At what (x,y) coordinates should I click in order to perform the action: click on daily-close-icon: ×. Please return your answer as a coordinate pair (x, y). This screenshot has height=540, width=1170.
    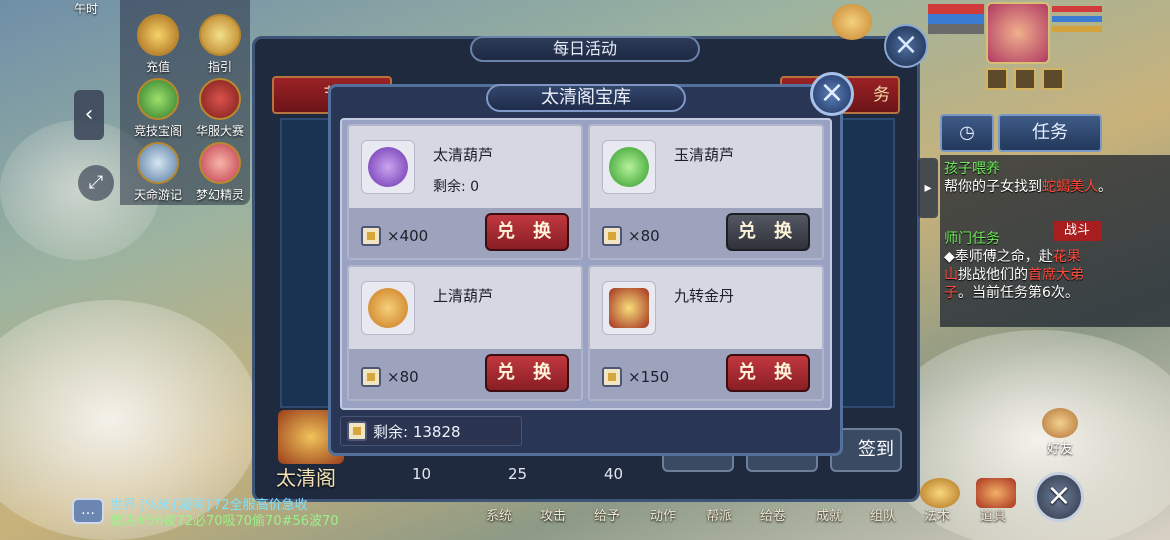
    Looking at the image, I should click on (906, 46).